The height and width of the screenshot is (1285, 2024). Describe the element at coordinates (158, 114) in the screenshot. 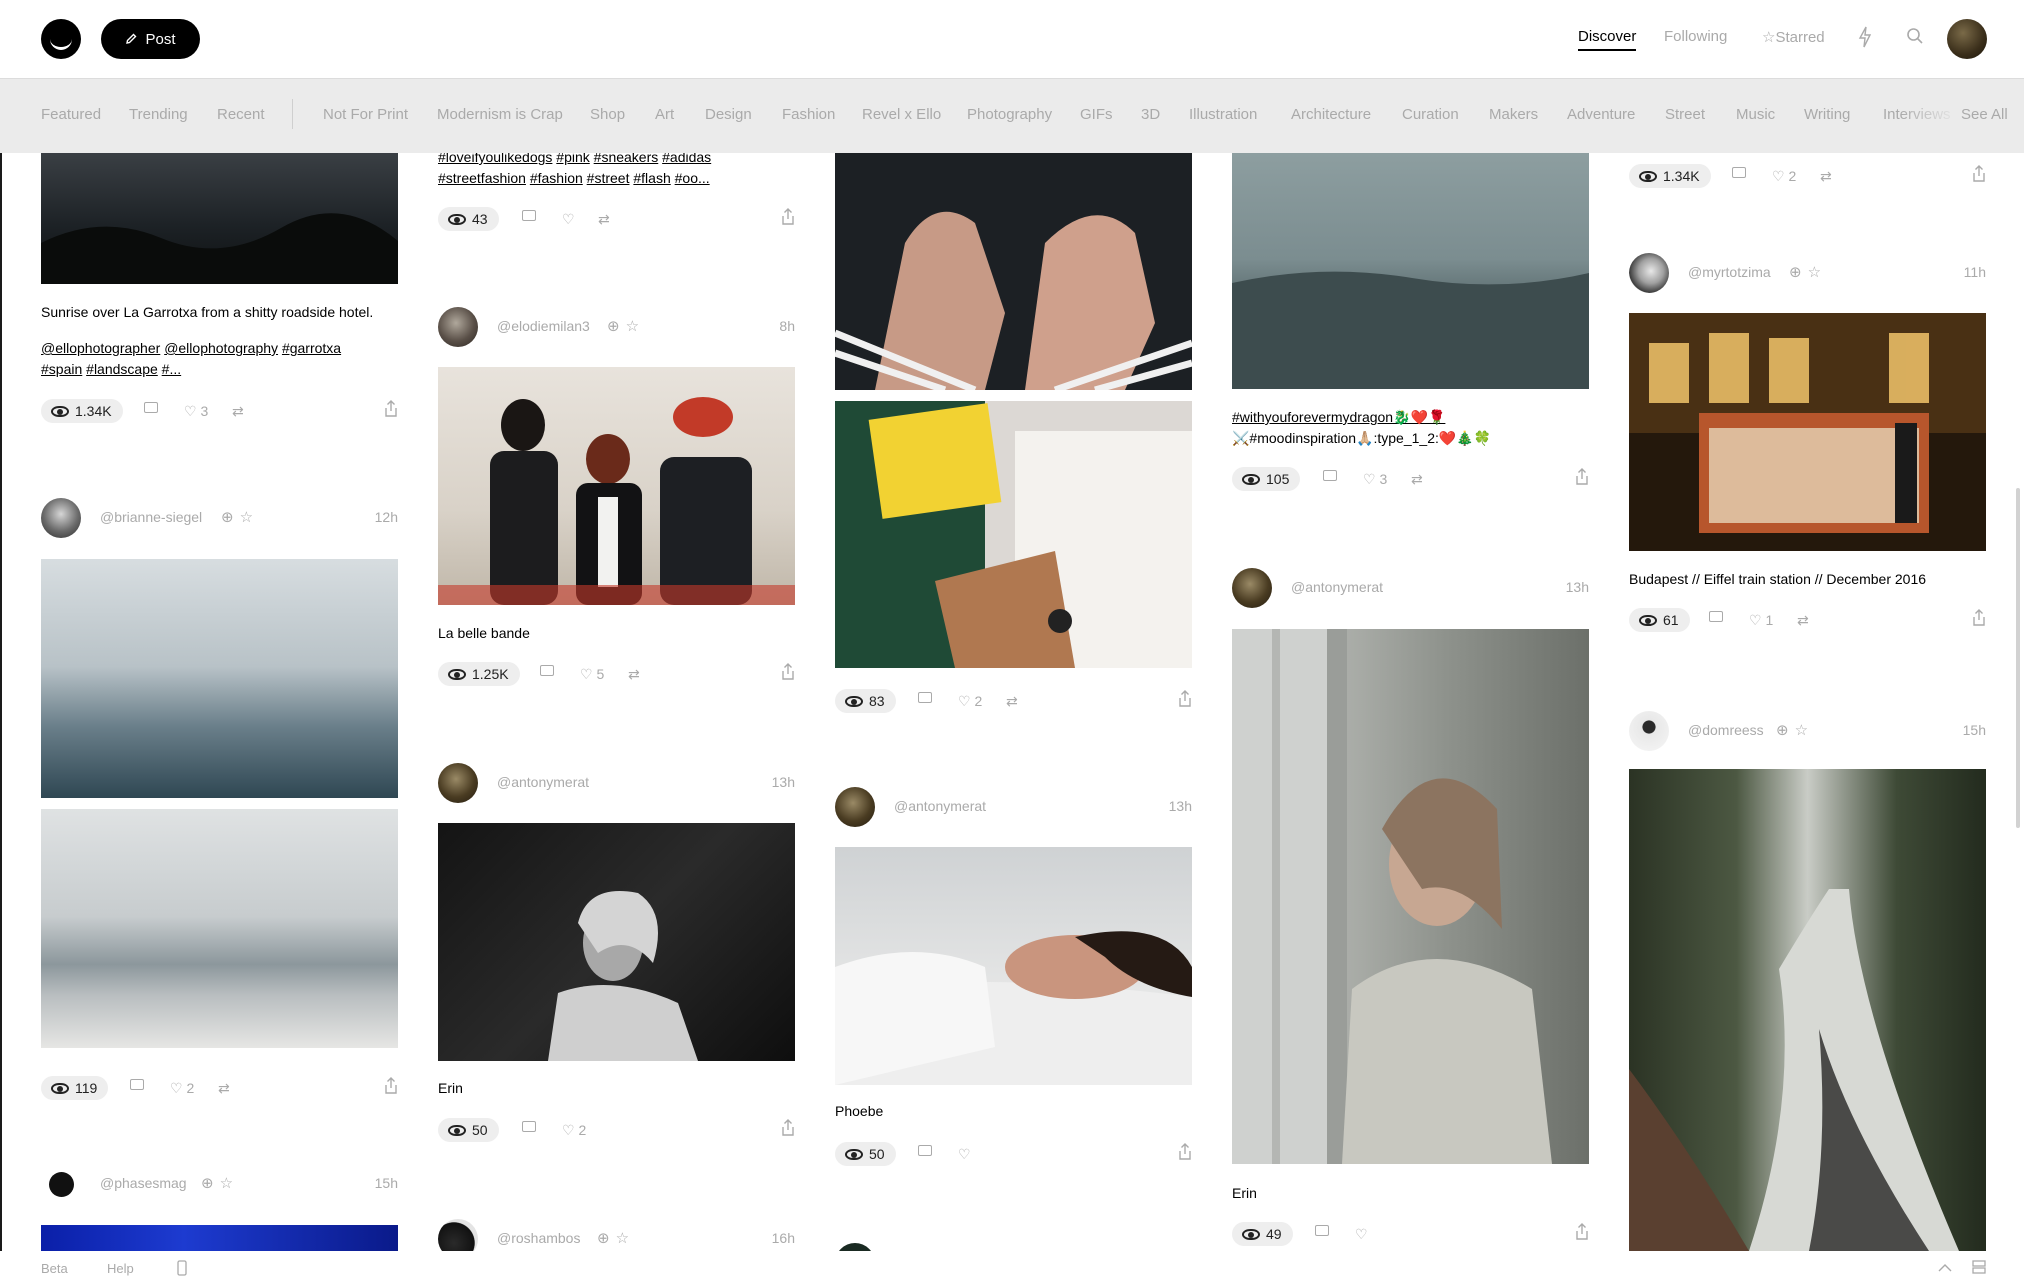

I see `cat-trending: Trending` at that location.